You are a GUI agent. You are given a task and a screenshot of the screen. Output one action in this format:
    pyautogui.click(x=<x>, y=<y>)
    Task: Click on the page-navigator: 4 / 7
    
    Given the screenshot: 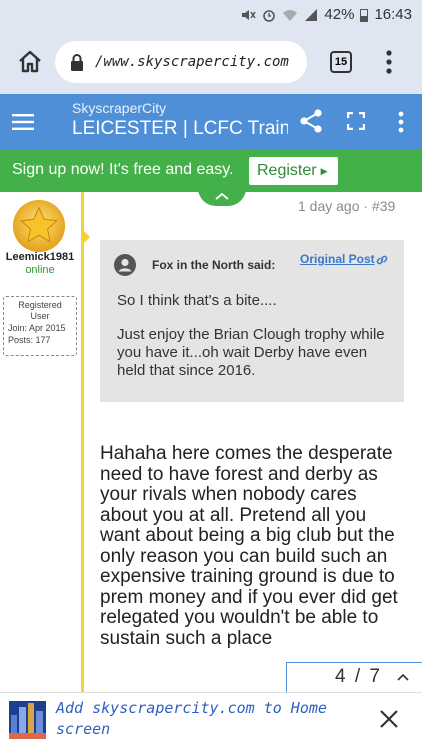 What is the action you would take?
    pyautogui.click(x=354, y=677)
    